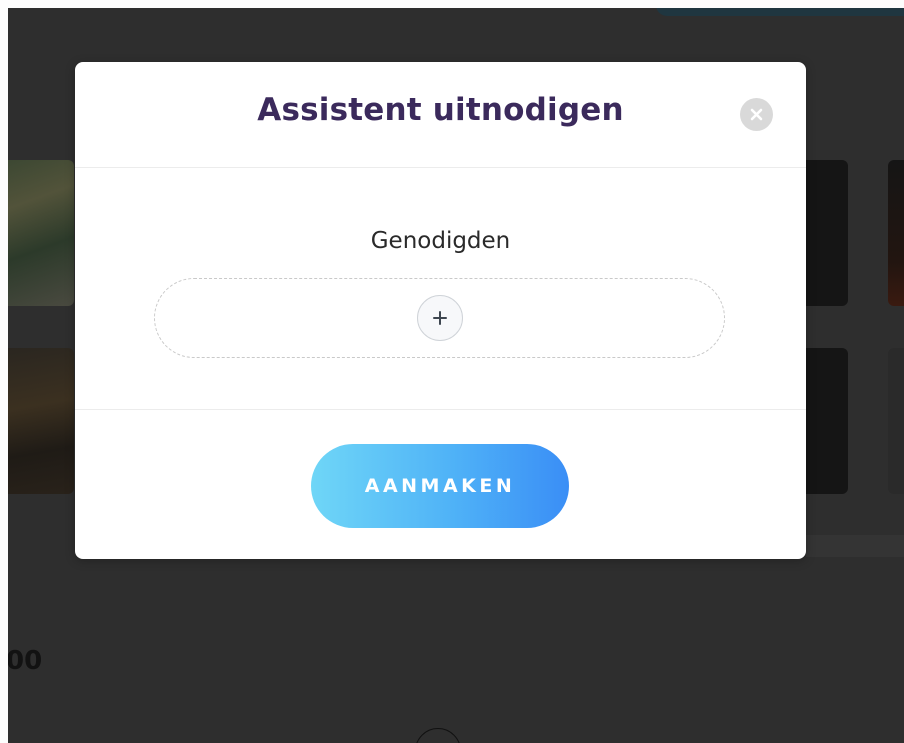 Image resolution: width=904 pixels, height=743 pixels. I want to click on create-button: AANMAKEN, so click(440, 486).